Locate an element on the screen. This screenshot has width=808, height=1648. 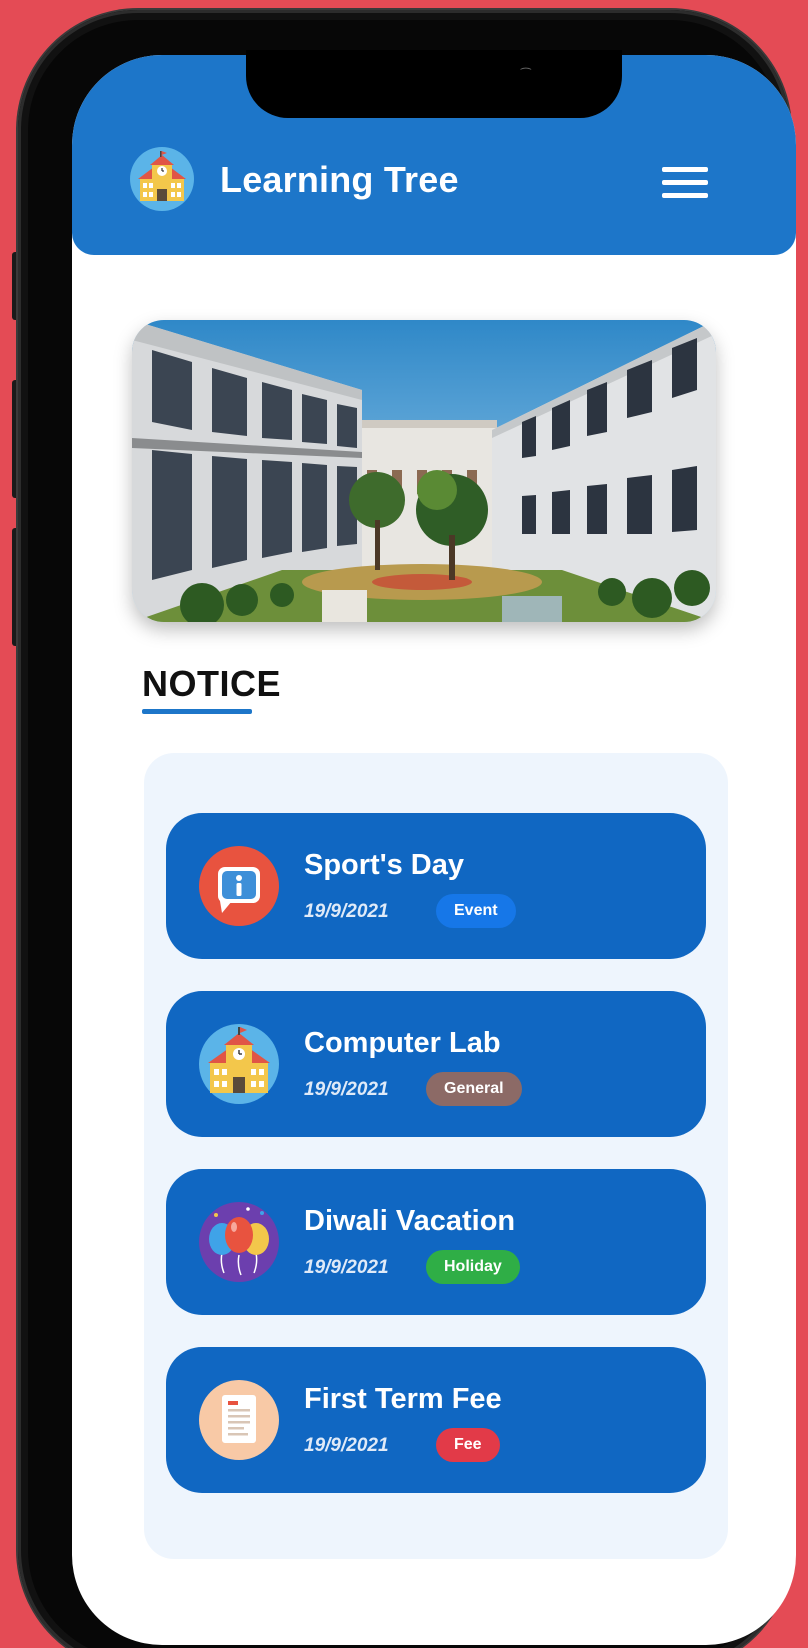
notice-heading: NOTICE is located at coordinates (212, 683).